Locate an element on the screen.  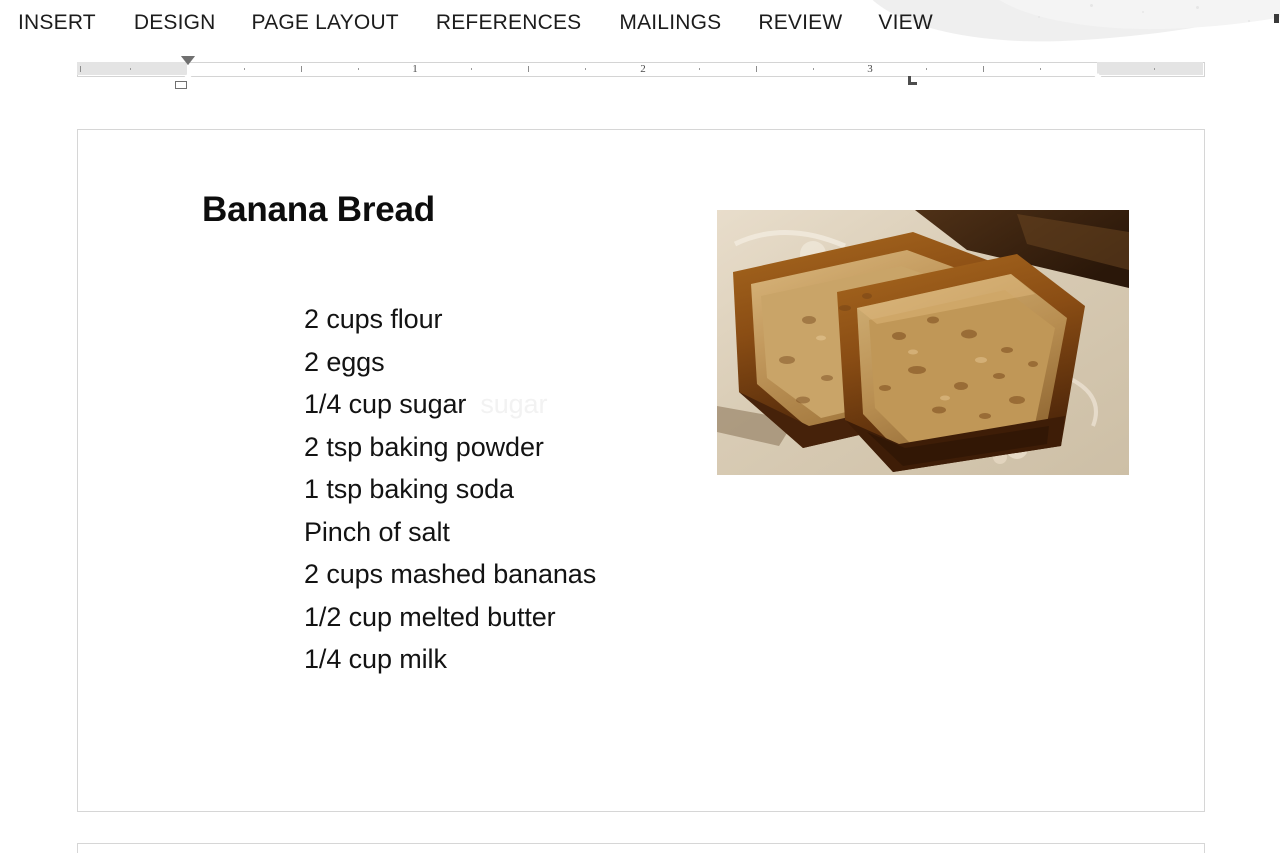
right-indent-marker is located at coordinates (1098, 77).